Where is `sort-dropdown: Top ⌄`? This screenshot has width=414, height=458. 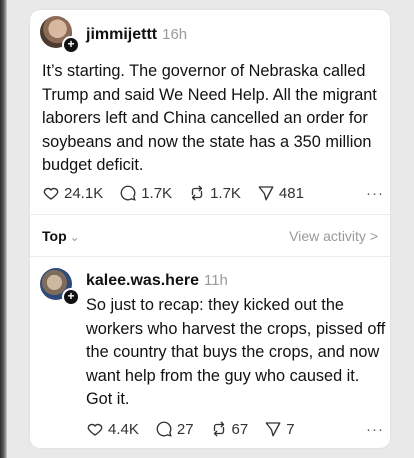
sort-dropdown: Top ⌄ is located at coordinates (61, 236).